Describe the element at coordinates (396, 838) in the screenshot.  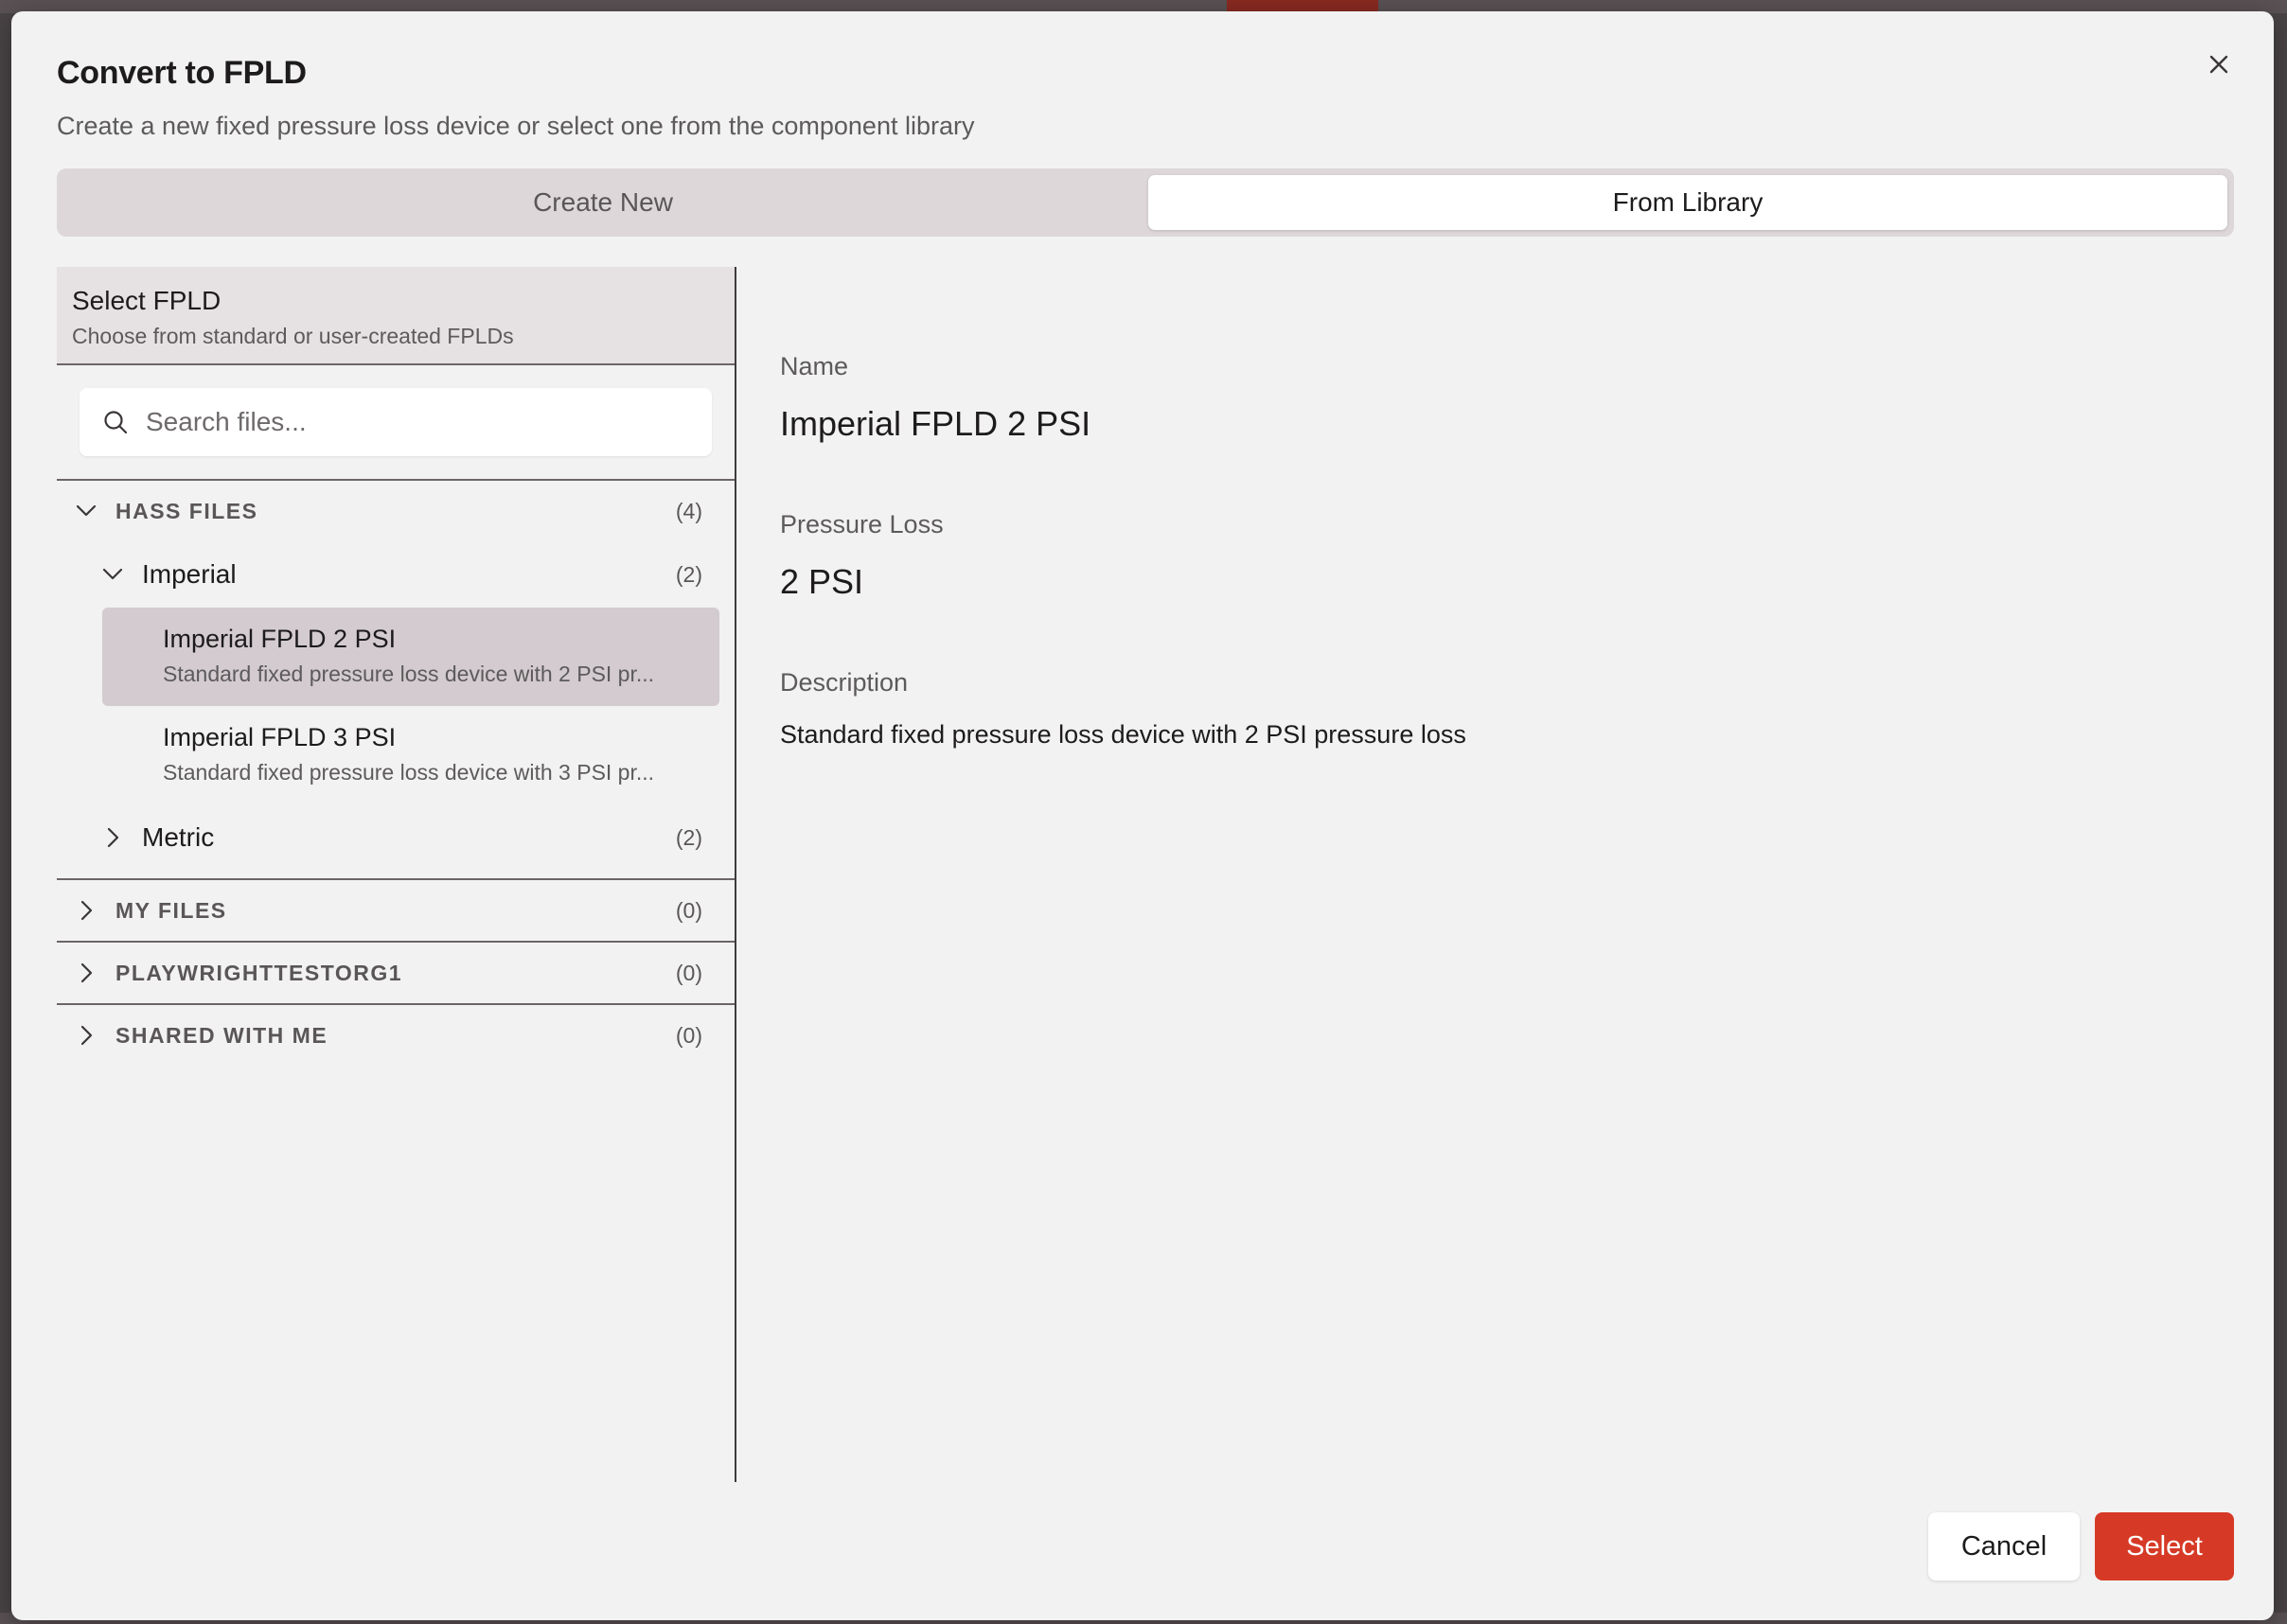
I see `subgroup-metric: Metric (2)` at that location.